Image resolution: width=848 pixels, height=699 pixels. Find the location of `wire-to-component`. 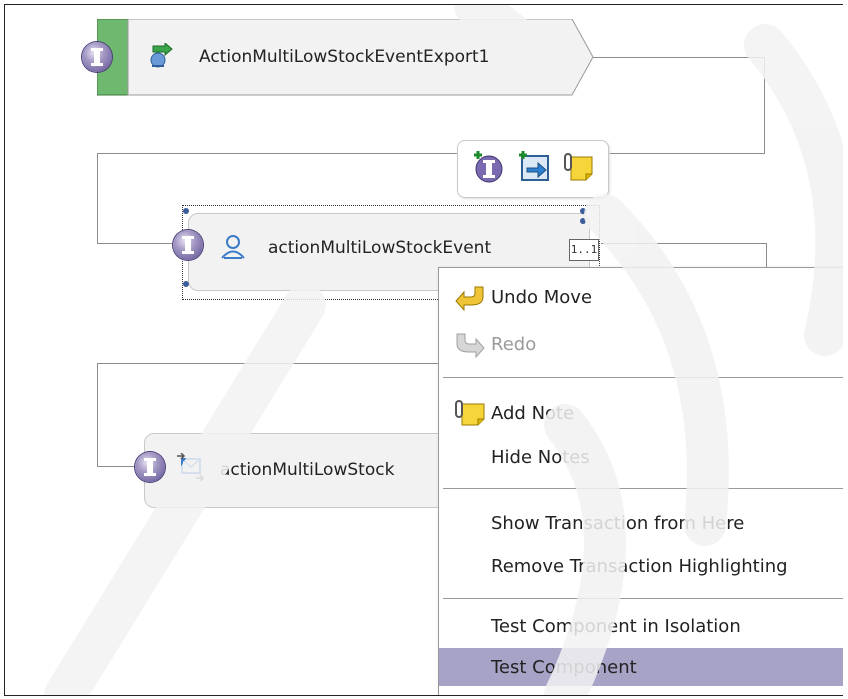

wire-to-component is located at coordinates (134, 243).